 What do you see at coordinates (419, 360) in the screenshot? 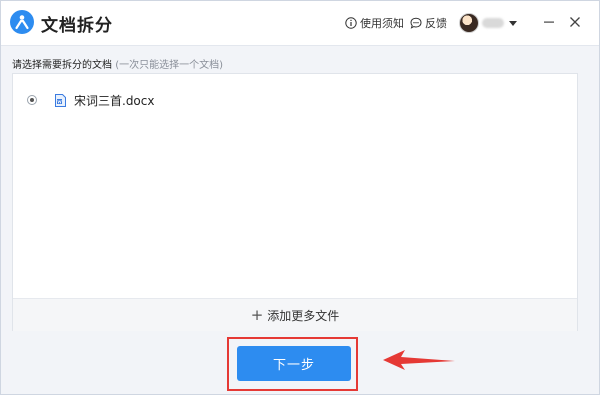
I see `annotation-arrow-icon` at bounding box center [419, 360].